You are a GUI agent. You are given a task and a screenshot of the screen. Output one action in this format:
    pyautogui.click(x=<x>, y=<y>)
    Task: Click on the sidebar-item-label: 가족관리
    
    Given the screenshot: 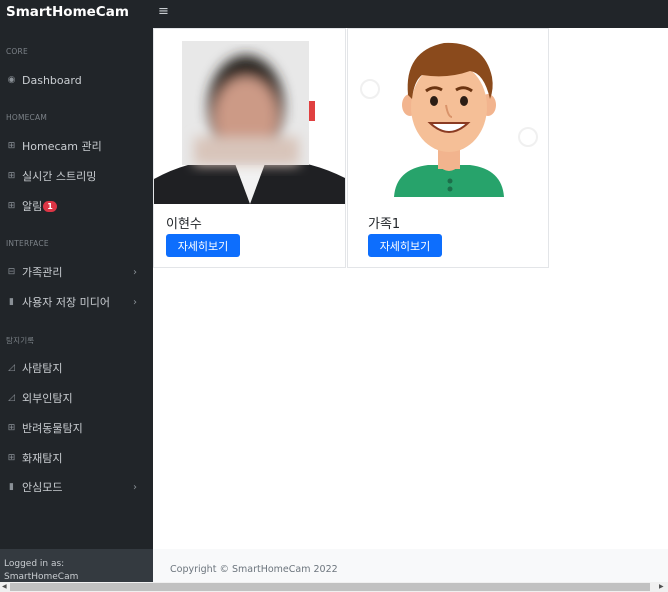 What is the action you would take?
    pyautogui.click(x=42, y=272)
    